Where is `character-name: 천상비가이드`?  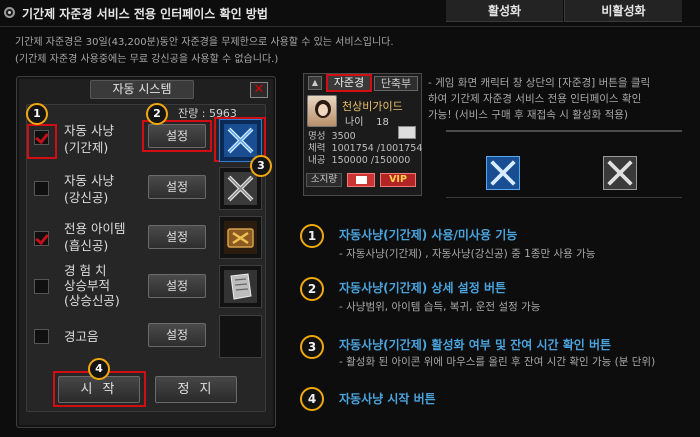
character-name: 천상비가이드 is located at coordinates (372, 106).